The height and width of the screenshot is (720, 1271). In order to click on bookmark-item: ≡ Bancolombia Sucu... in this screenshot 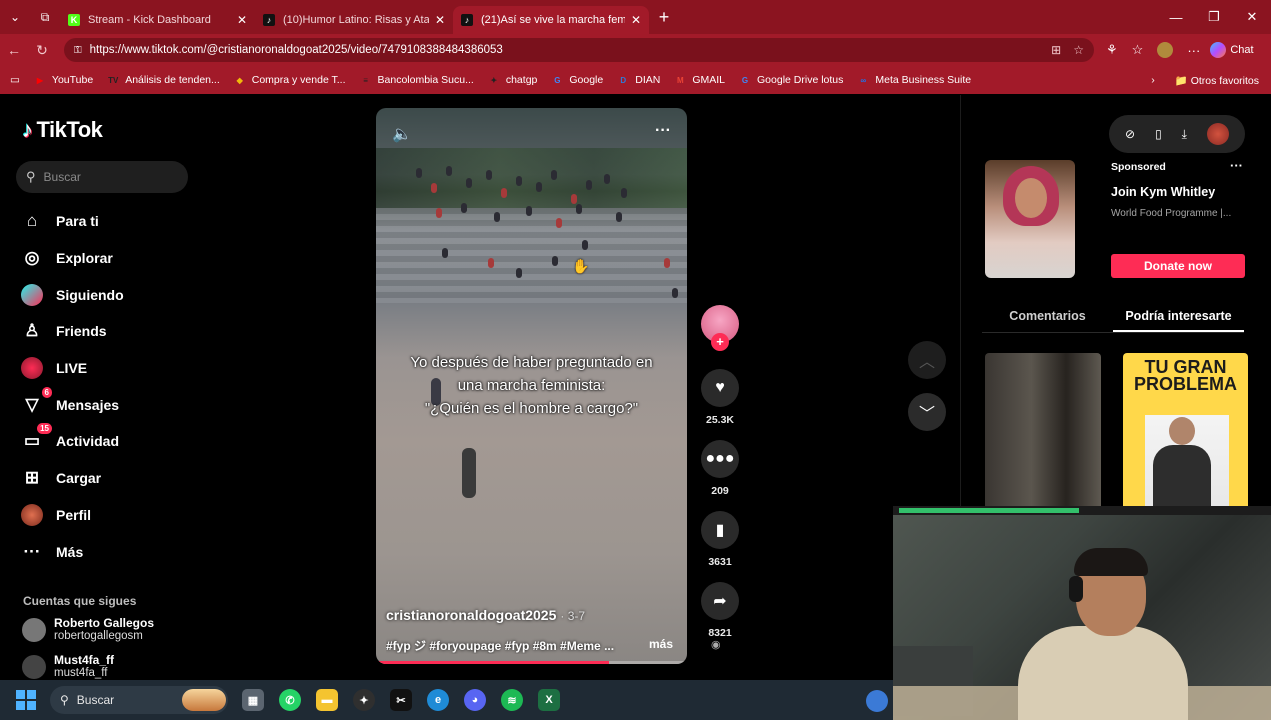, I will do `click(417, 80)`.